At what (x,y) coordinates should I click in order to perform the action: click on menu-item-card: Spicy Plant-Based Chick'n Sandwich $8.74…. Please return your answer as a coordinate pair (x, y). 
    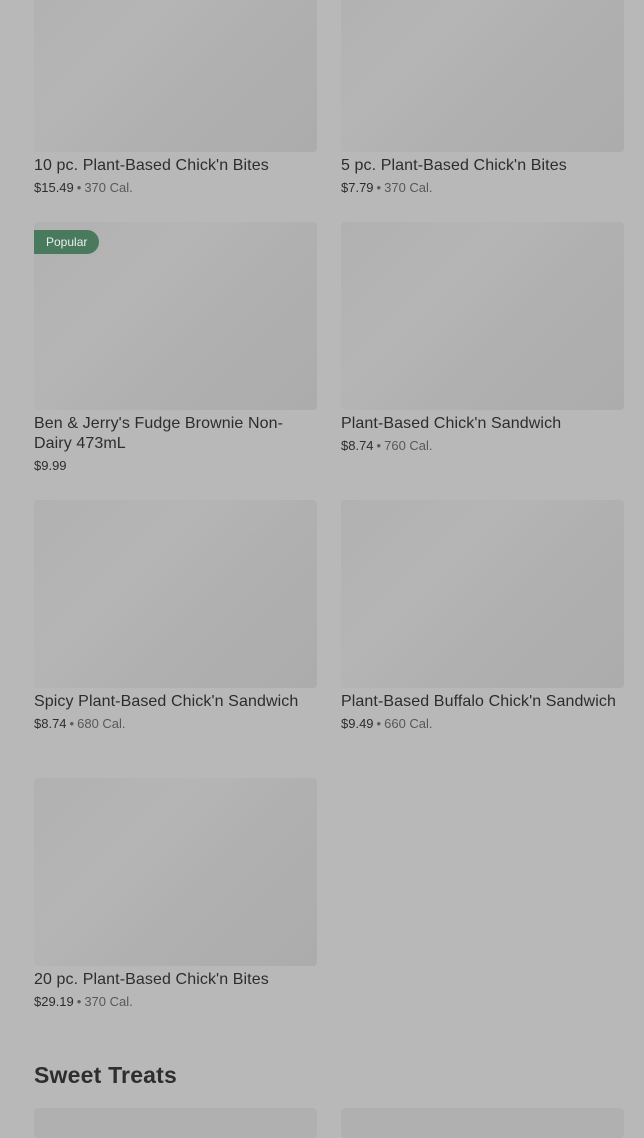
    Looking at the image, I should click on (175, 616).